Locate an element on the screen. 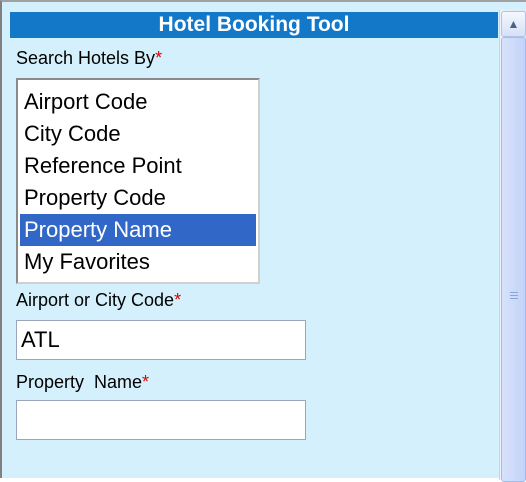 The height and width of the screenshot is (482, 526). scroll-thumb is located at coordinates (513, 259).